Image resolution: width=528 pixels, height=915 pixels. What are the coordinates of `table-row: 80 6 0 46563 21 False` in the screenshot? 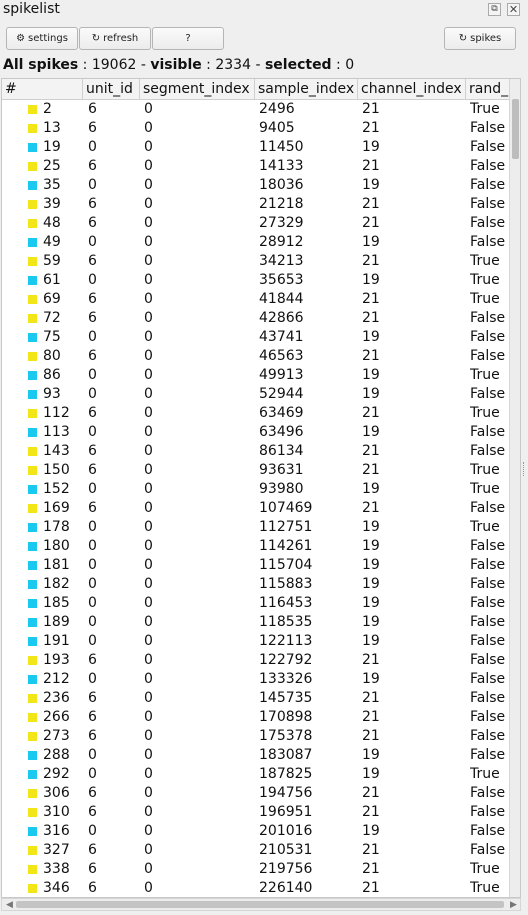 It's located at (261, 356).